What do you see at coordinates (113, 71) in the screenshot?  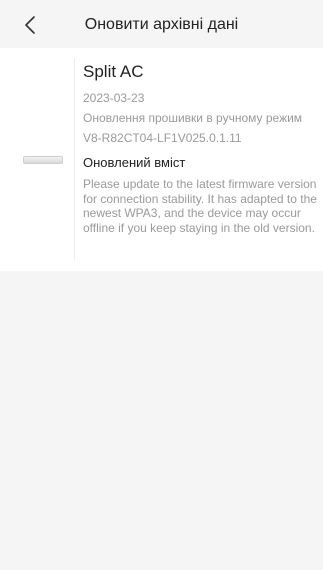 I see `device-name: Split AC` at bounding box center [113, 71].